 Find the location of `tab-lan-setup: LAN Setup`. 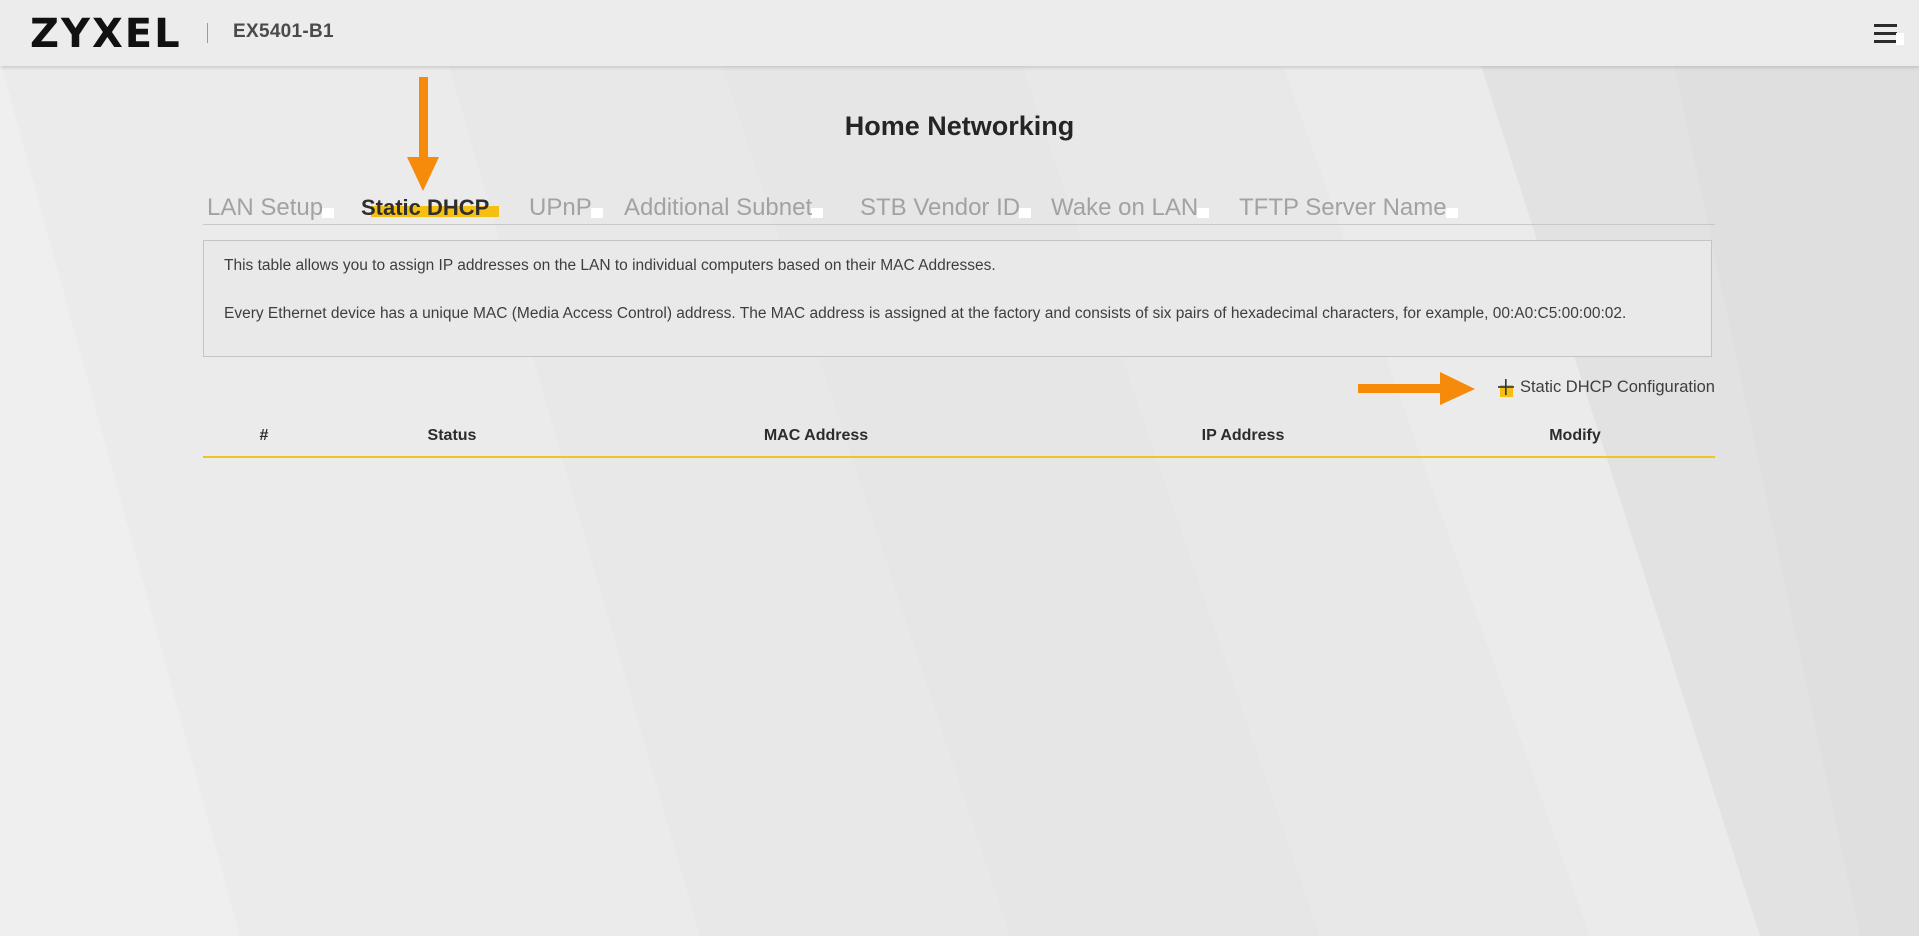

tab-lan-setup: LAN Setup is located at coordinates (271, 208).